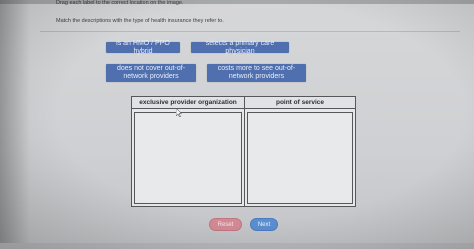 This screenshot has width=474, height=249. I want to click on draggable-label-primary-care: selects a primary care physician, so click(240, 47).